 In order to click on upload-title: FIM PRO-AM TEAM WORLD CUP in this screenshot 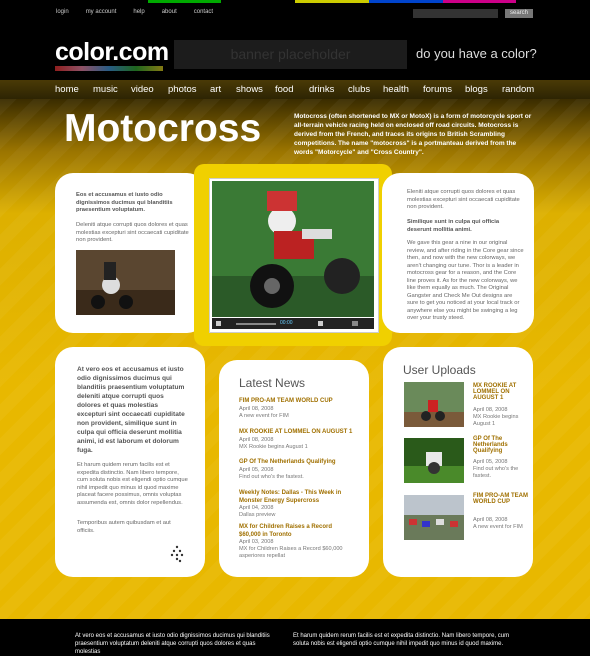, I will do `click(500, 499)`.